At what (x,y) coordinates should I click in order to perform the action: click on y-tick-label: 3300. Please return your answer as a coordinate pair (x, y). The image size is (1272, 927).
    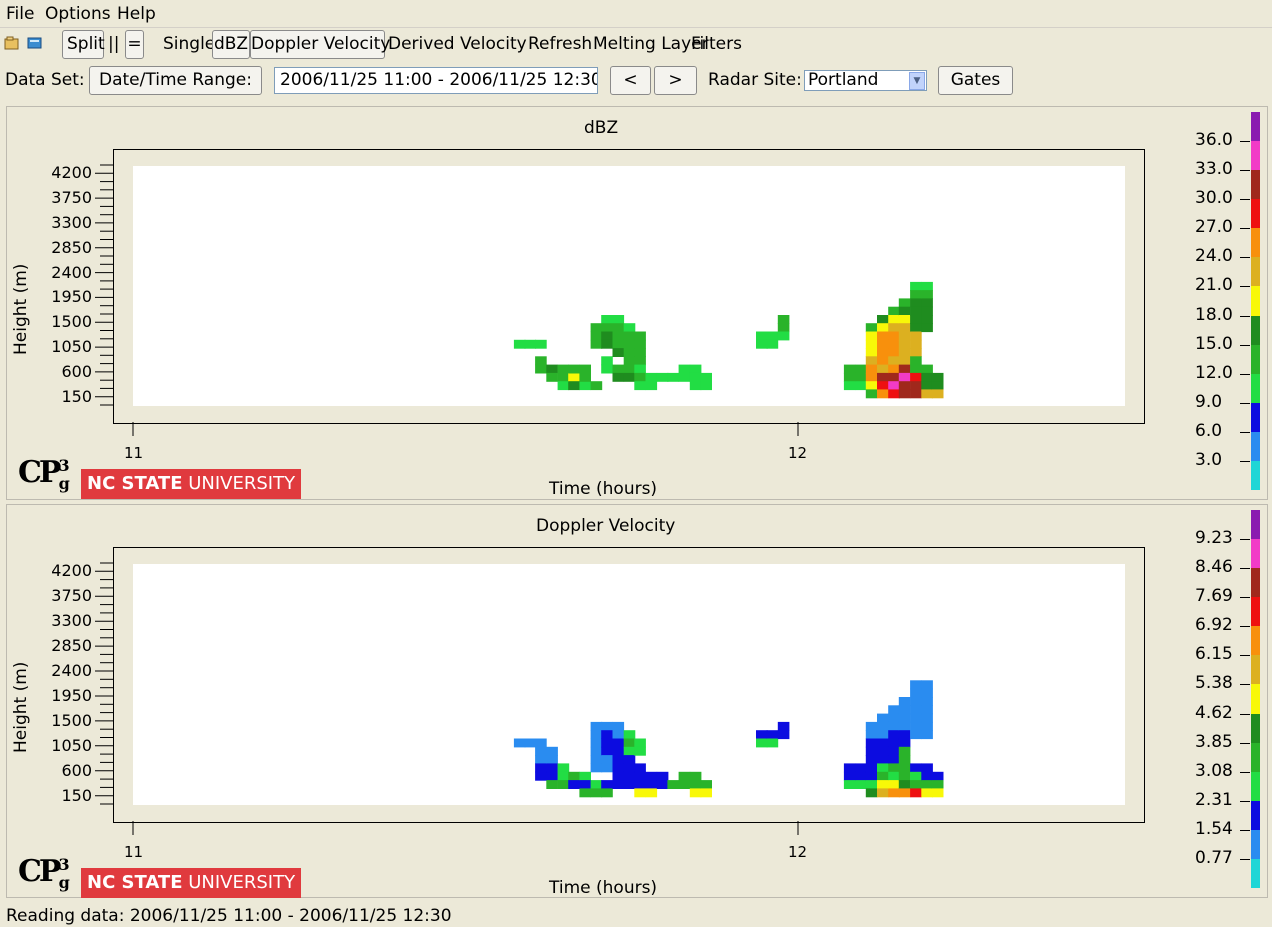
    Looking at the image, I should click on (71, 621).